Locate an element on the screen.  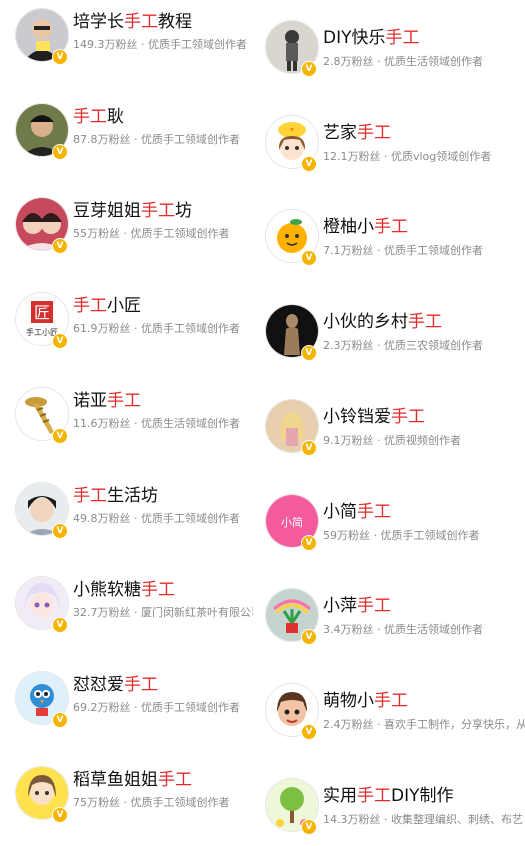
creator-item: V DIY快乐手工 2.8万粉丝 · 优质生活领域创作者 is located at coordinates (390, 48).